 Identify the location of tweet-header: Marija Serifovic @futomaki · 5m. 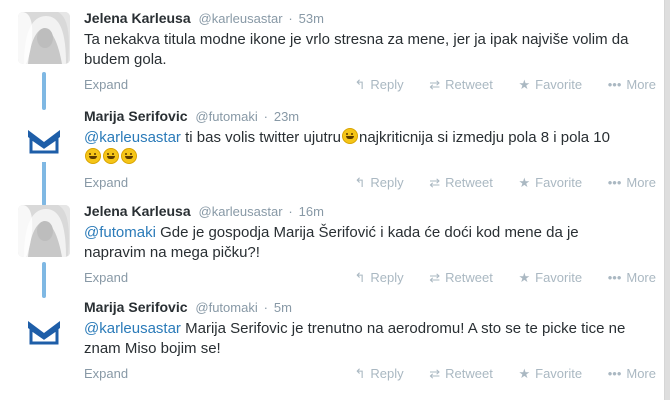
(188, 307).